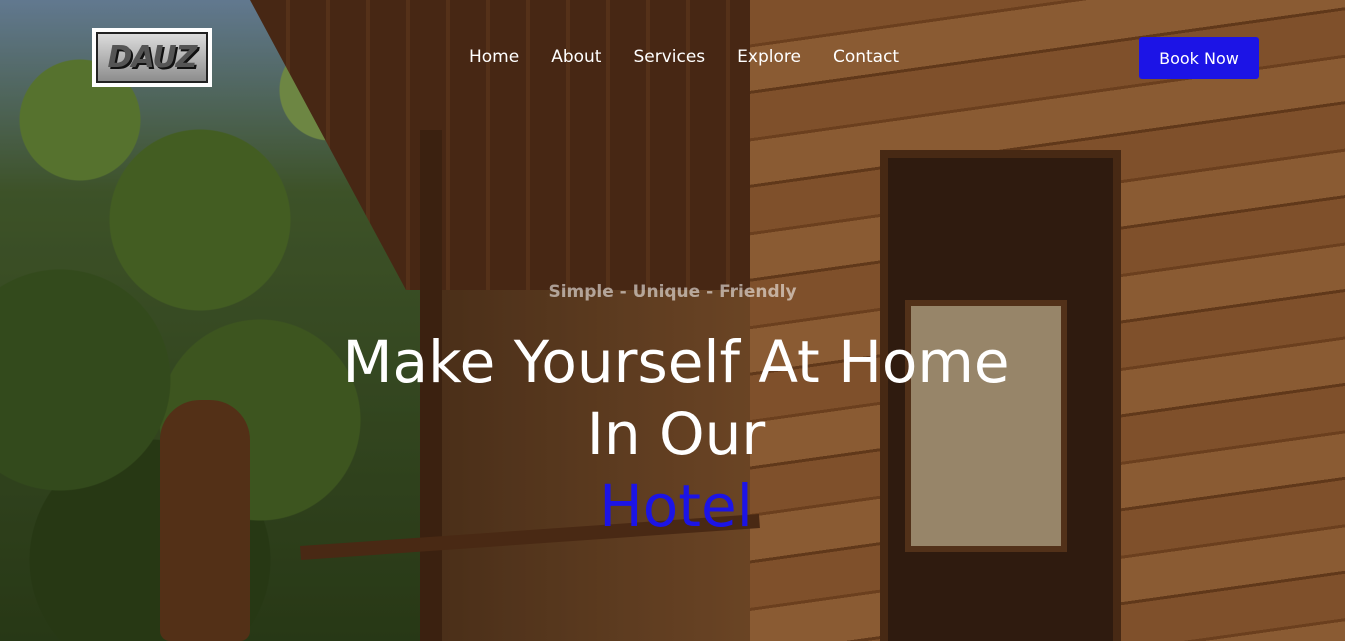 Image resolution: width=1345 pixels, height=641 pixels. I want to click on nav-about: About, so click(576, 57).